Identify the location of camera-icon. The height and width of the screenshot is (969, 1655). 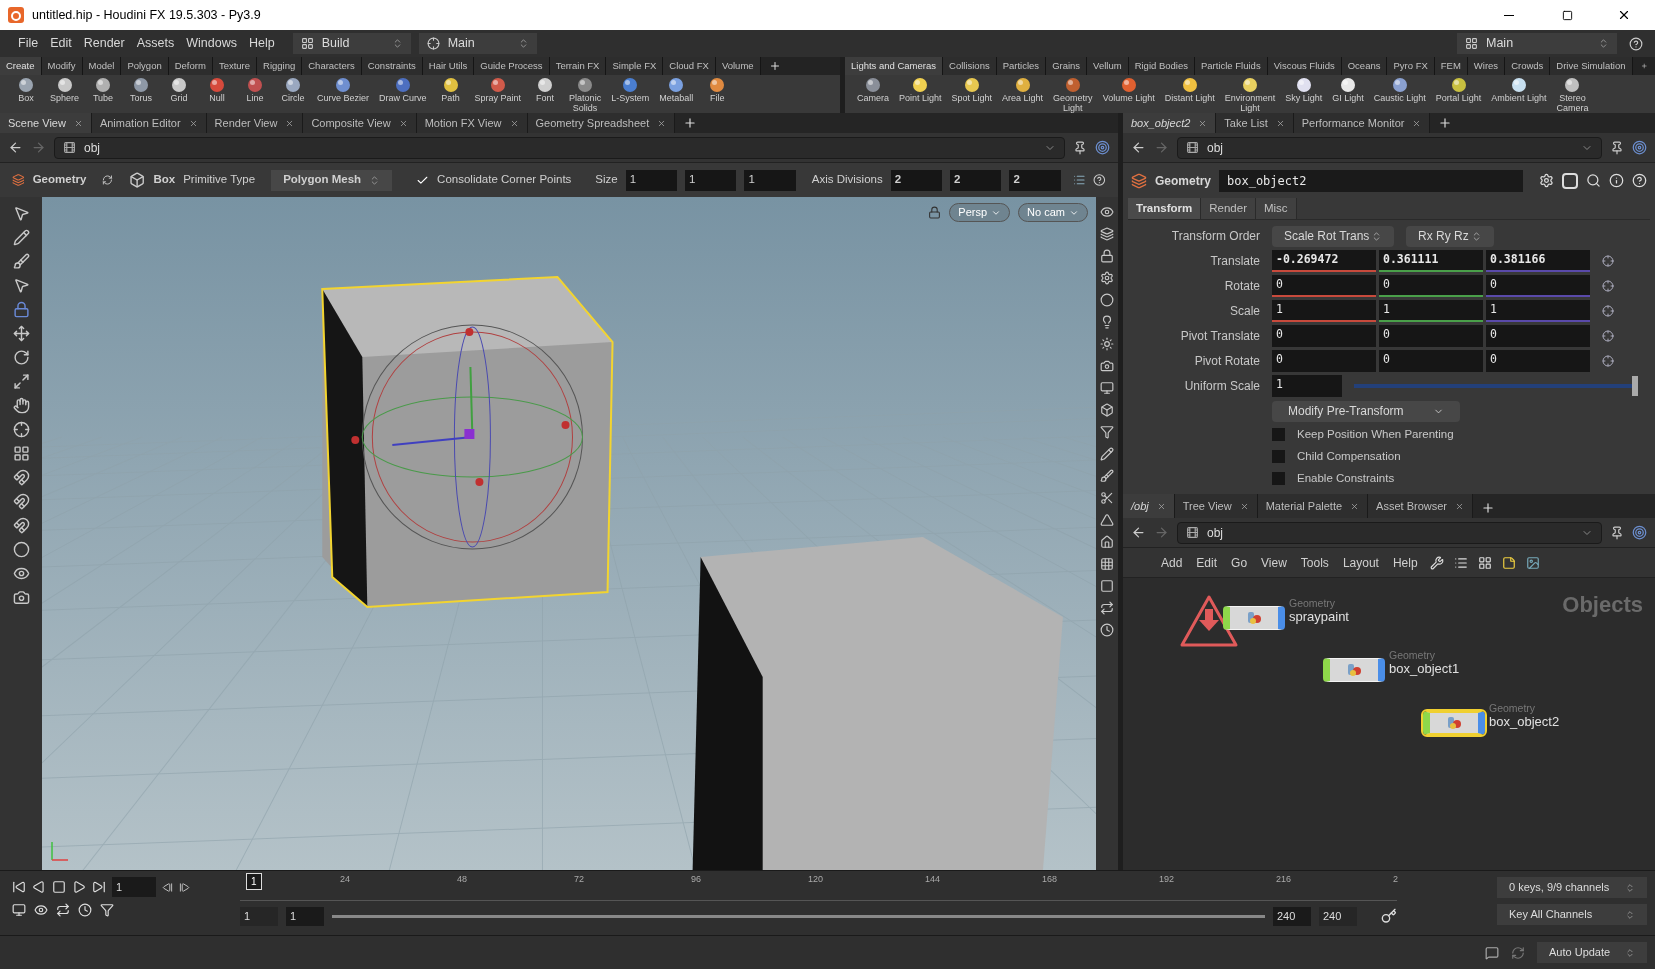
(1107, 366).